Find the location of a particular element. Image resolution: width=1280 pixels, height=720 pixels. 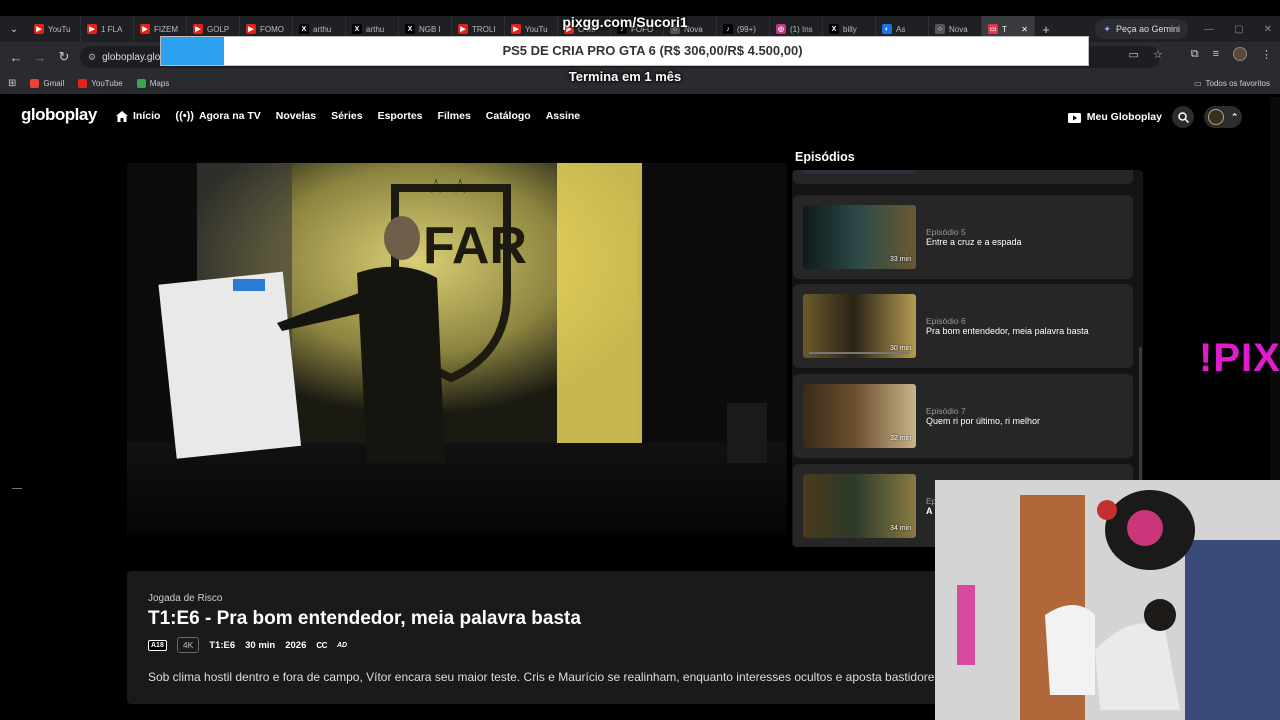

nav-agora-na-tv: ((•)) Agora na TV is located at coordinates (217, 116).